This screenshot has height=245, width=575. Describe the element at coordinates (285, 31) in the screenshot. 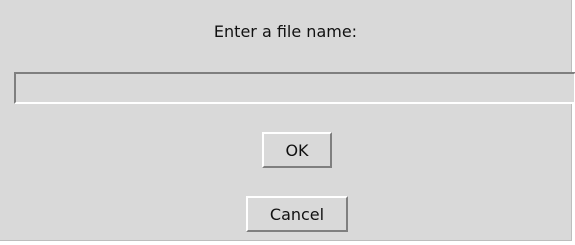

I see `prompt-label: Enter a file name:` at that location.